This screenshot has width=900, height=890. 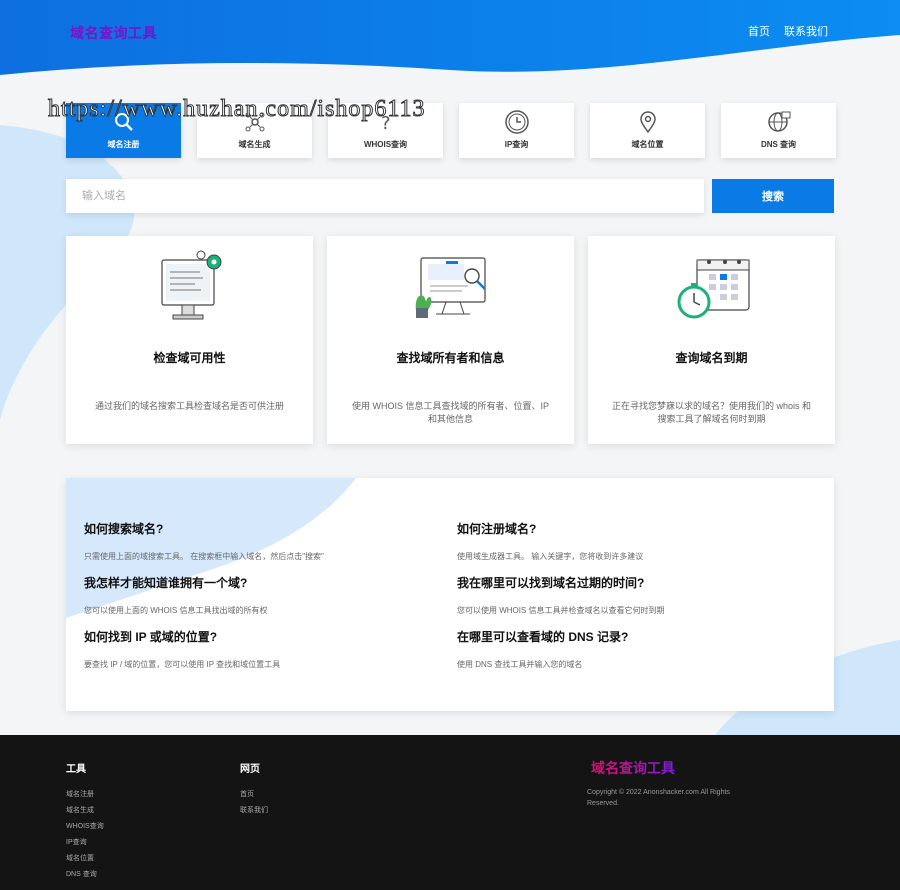 I want to click on feature-card-availability: 检查域可用性 通过我们的域名搜索工具检查域名是否可供注册, so click(x=189, y=340).